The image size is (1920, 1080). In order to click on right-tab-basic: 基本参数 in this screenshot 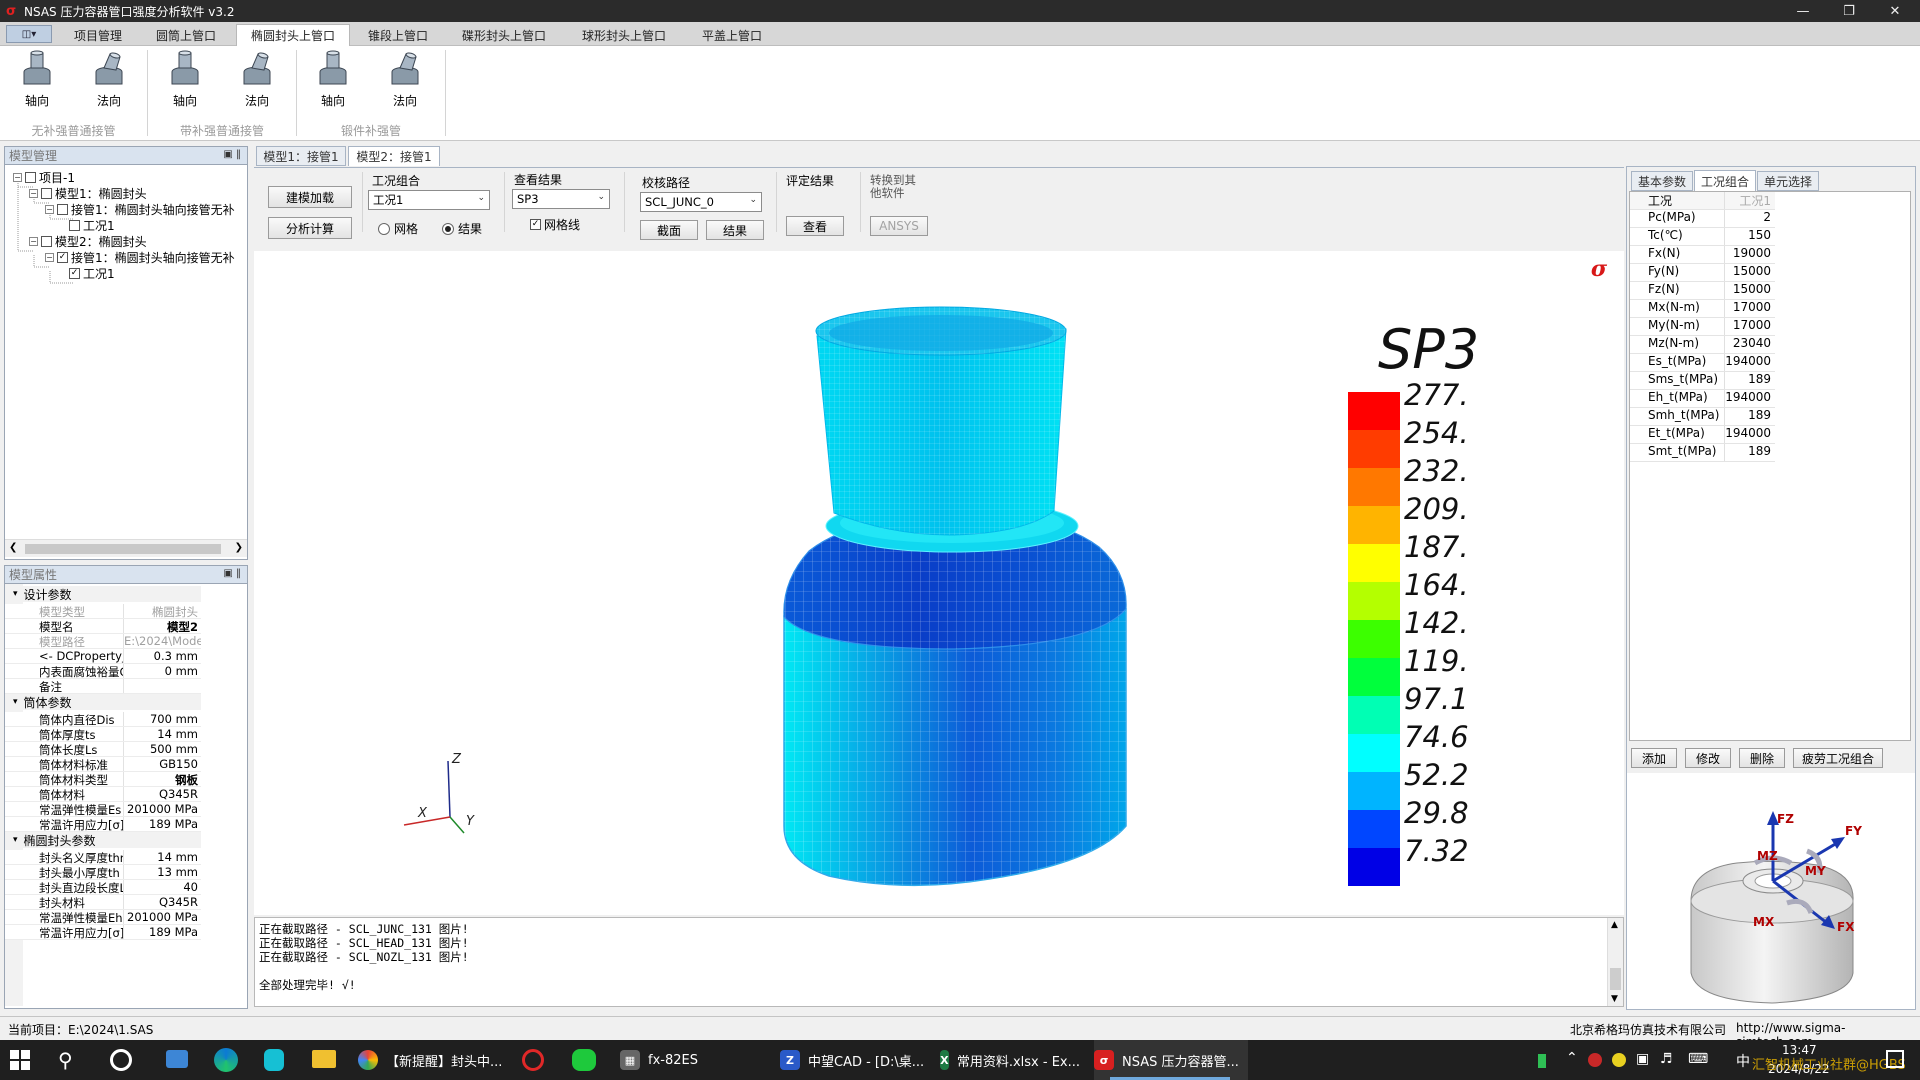, I will do `click(1662, 181)`.